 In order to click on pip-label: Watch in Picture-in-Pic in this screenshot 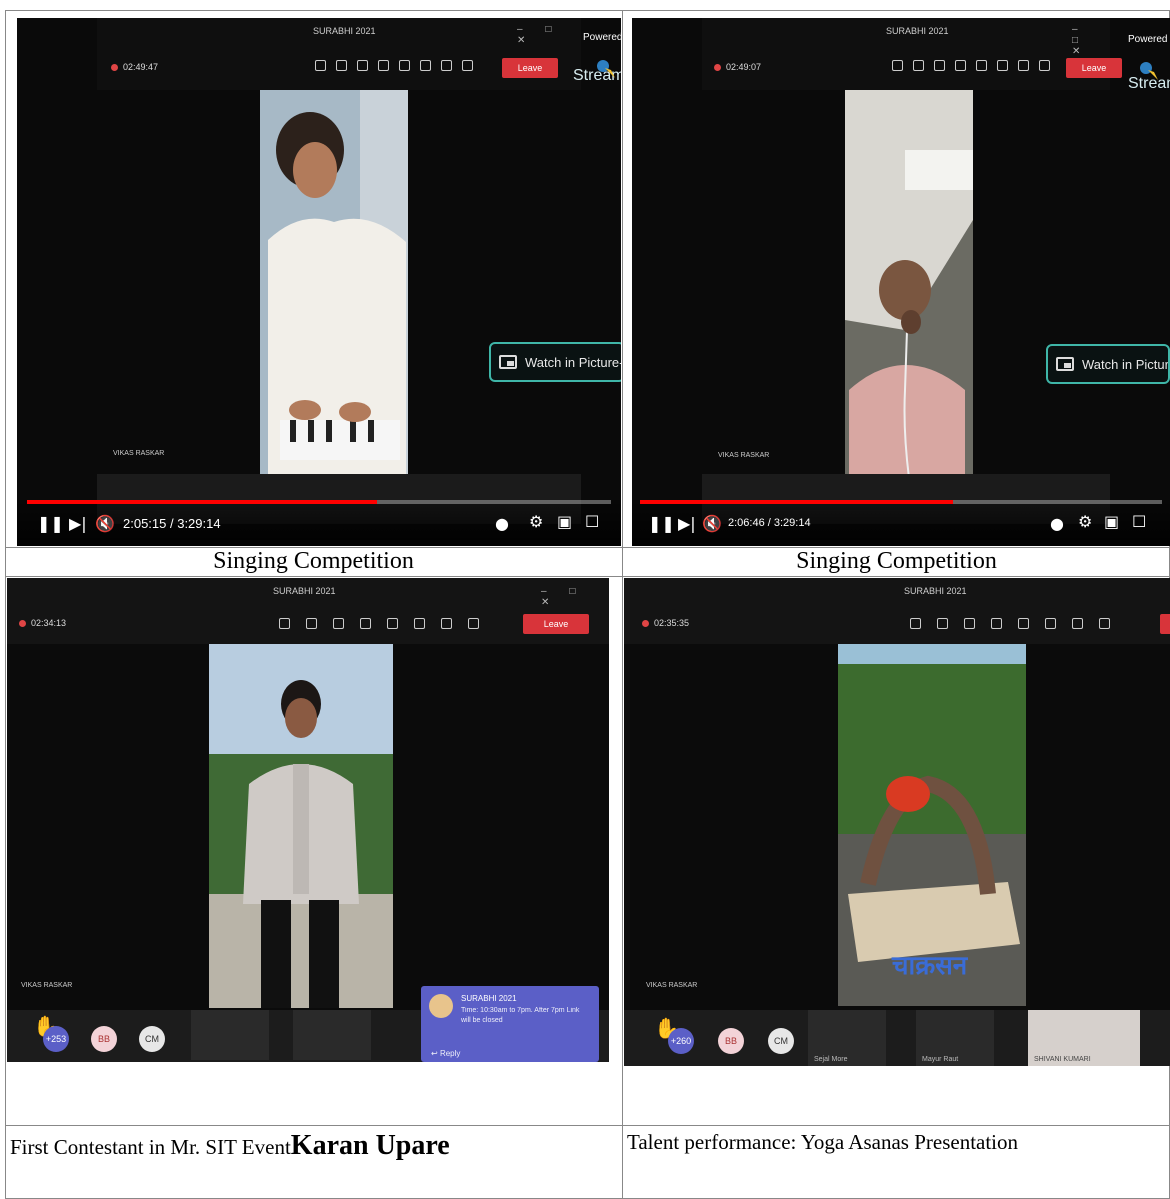, I will do `click(573, 362)`.